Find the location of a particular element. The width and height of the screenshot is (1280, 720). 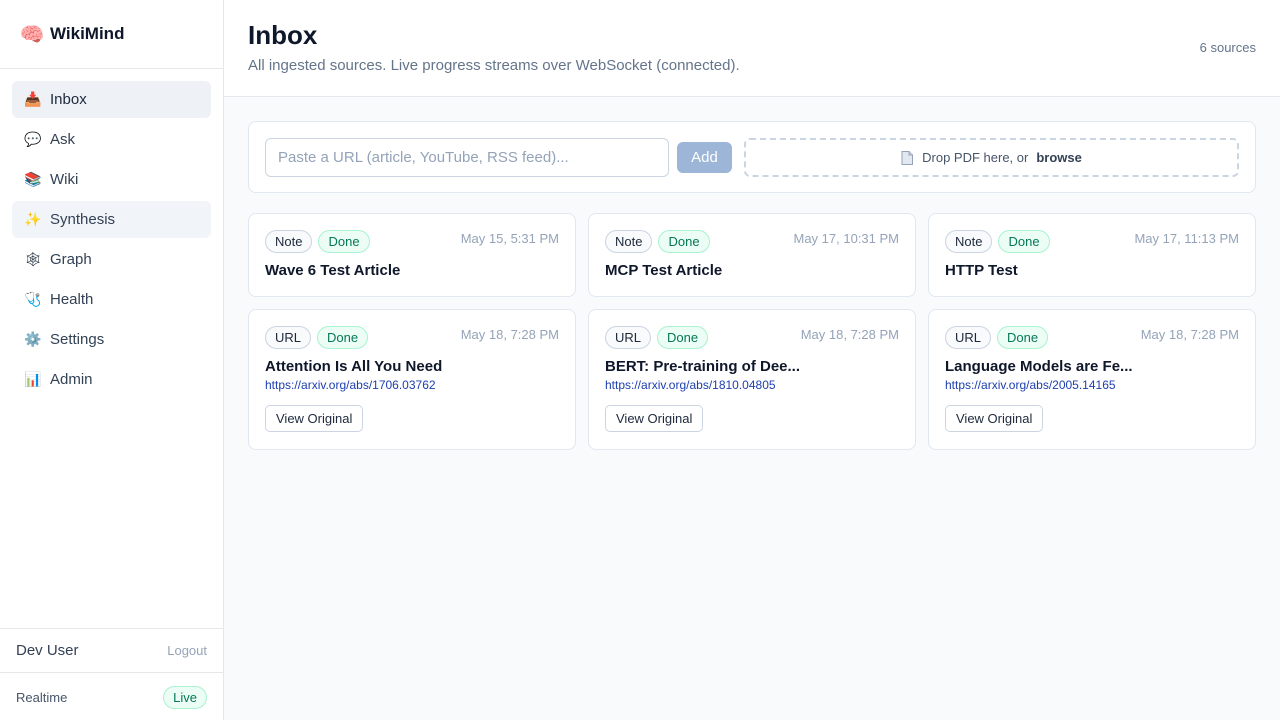

card-date: May 15, 5:31 PM is located at coordinates (509, 238).